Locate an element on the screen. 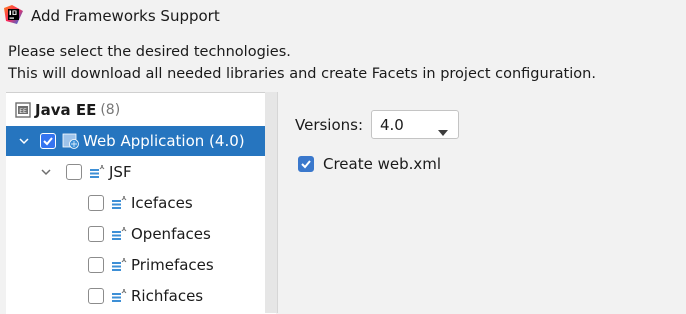  java-ee-icon: EE is located at coordinates (23, 110).